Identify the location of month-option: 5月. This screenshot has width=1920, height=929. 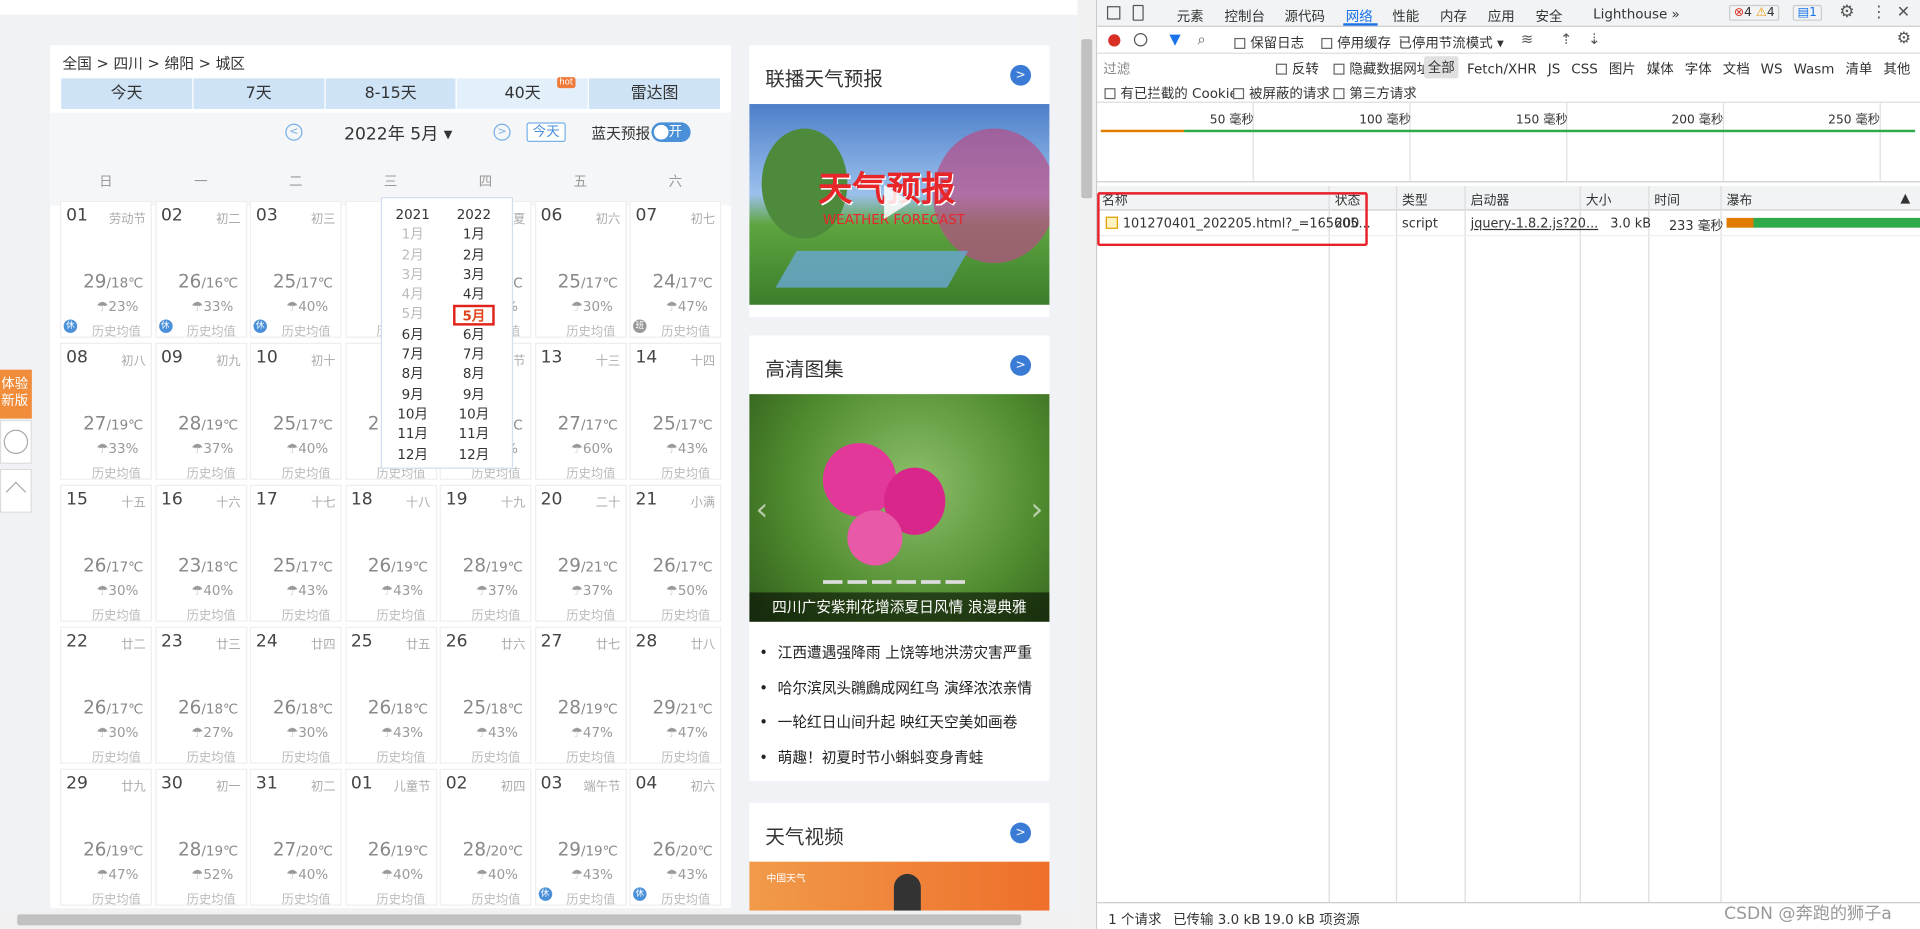
(412, 315).